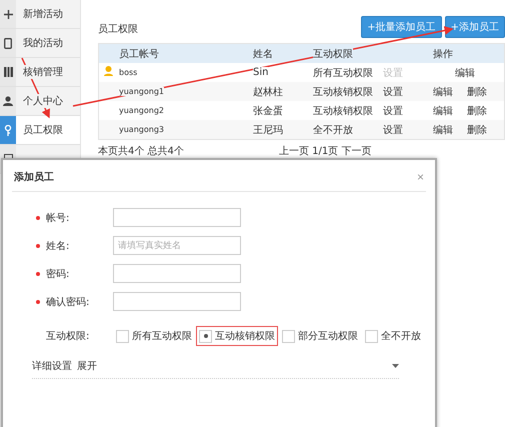  I want to click on sidebar-item: 员工权限, so click(40, 130).